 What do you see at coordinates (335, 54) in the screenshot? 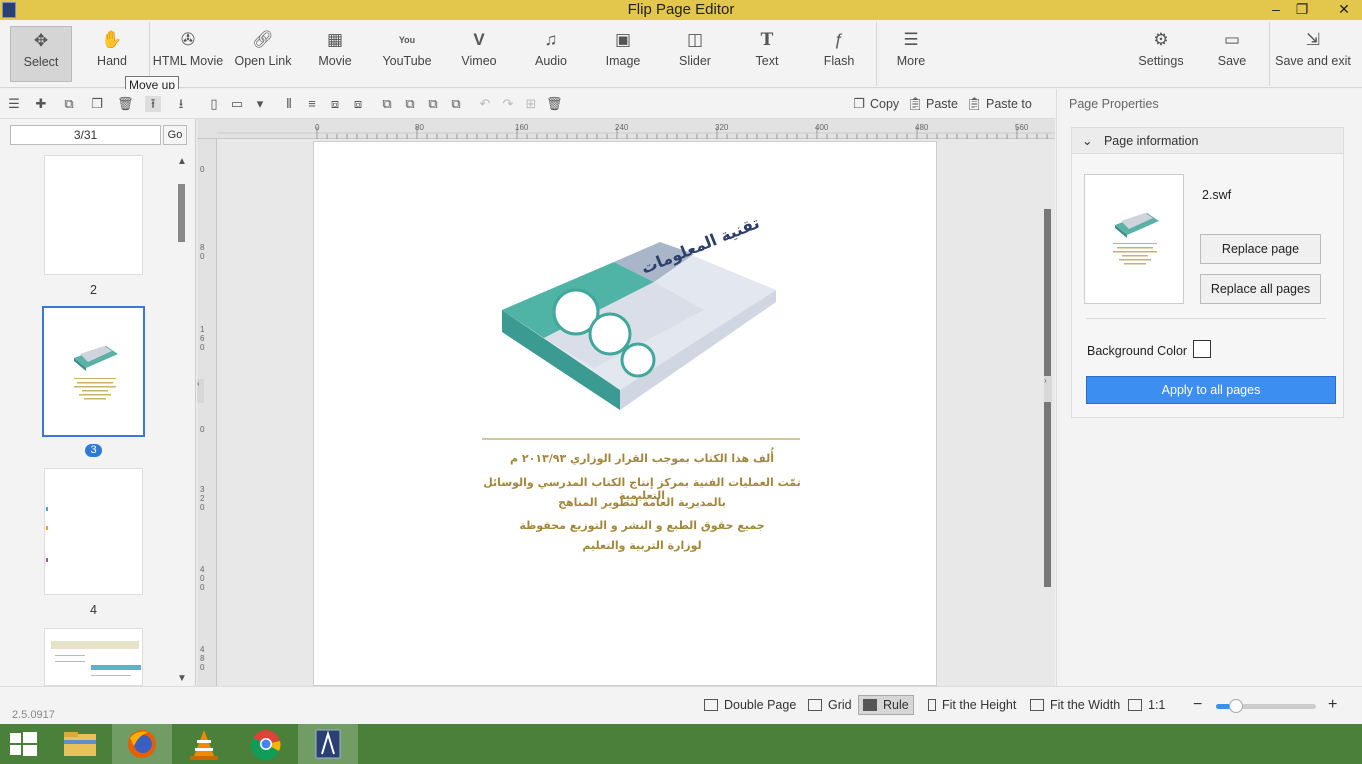
I see `movie-button: ▦ Movie` at bounding box center [335, 54].